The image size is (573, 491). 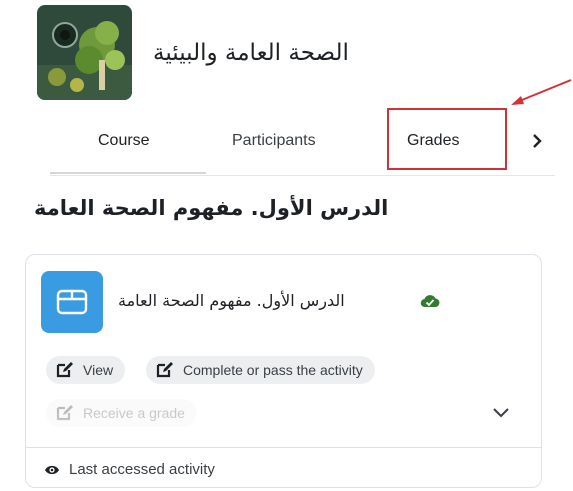 What do you see at coordinates (98, 370) in the screenshot?
I see `condition-view-label: View` at bounding box center [98, 370].